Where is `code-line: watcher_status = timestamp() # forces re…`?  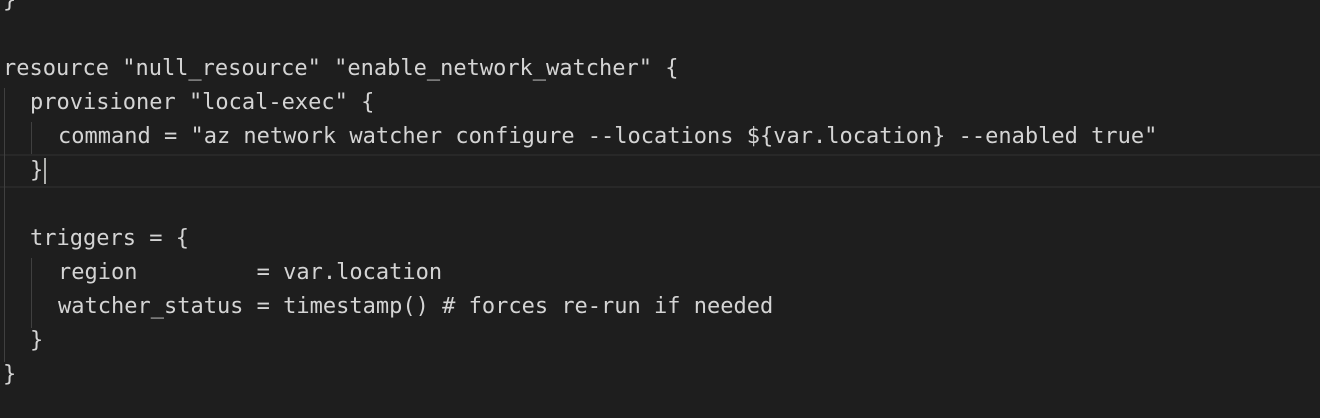 code-line: watcher_status = timestamp() # forces re… is located at coordinates (660, 307).